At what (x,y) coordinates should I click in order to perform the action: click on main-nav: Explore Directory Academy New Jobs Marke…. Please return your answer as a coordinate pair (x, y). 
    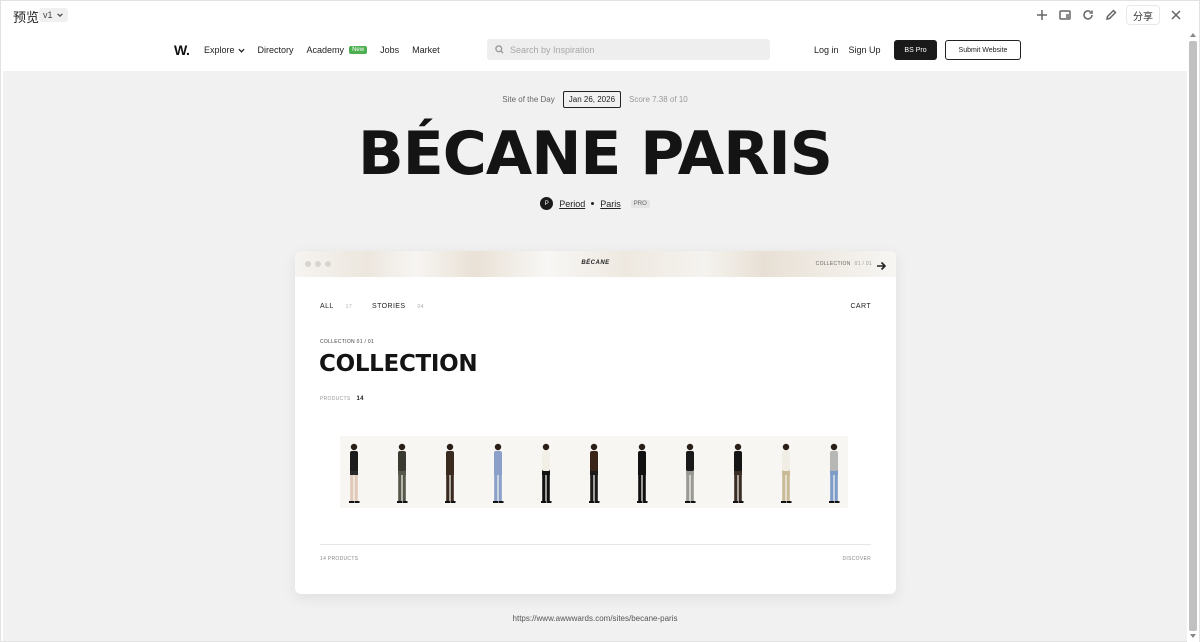
    Looking at the image, I should click on (328, 50).